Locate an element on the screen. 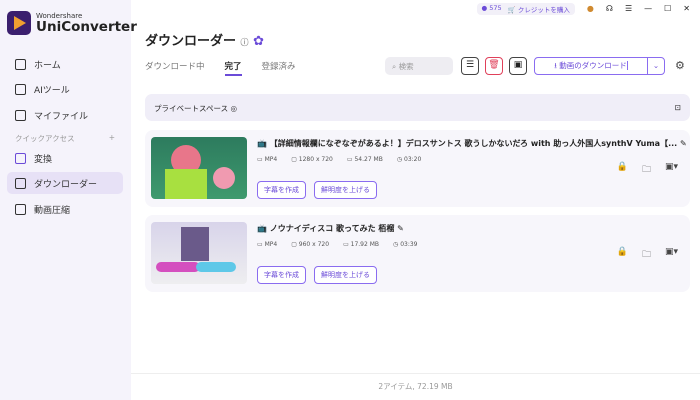  video-meta: ▭ MP4 ▢ 960 x 720 ▭ 17.92 MB ◷ 03:39 is located at coordinates (337, 244).